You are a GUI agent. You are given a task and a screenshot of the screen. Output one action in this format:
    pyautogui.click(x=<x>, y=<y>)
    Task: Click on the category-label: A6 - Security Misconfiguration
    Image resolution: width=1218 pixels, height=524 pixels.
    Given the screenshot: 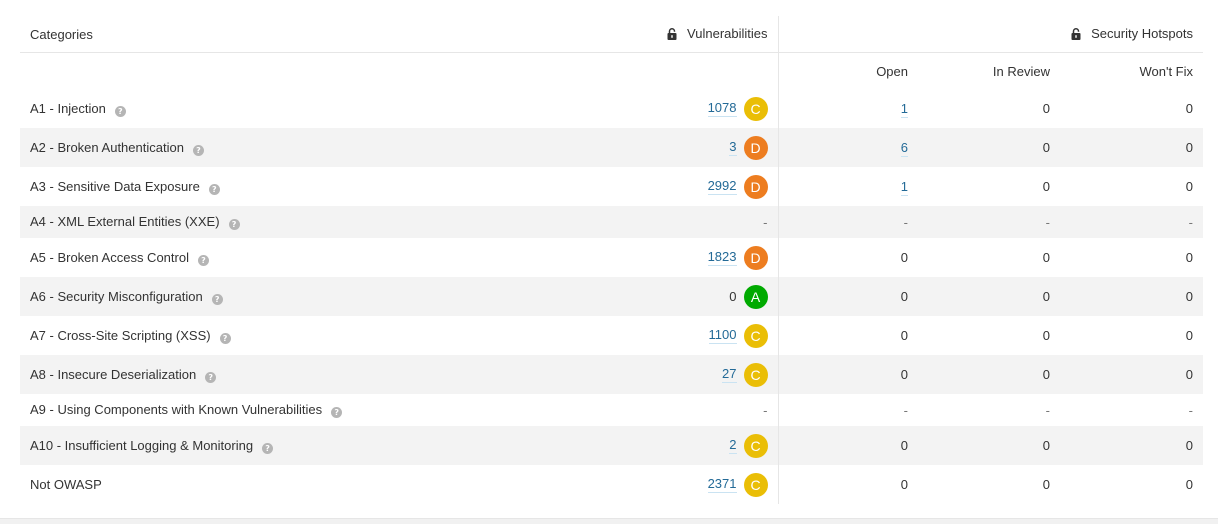 What is the action you would take?
    pyautogui.click(x=116, y=296)
    